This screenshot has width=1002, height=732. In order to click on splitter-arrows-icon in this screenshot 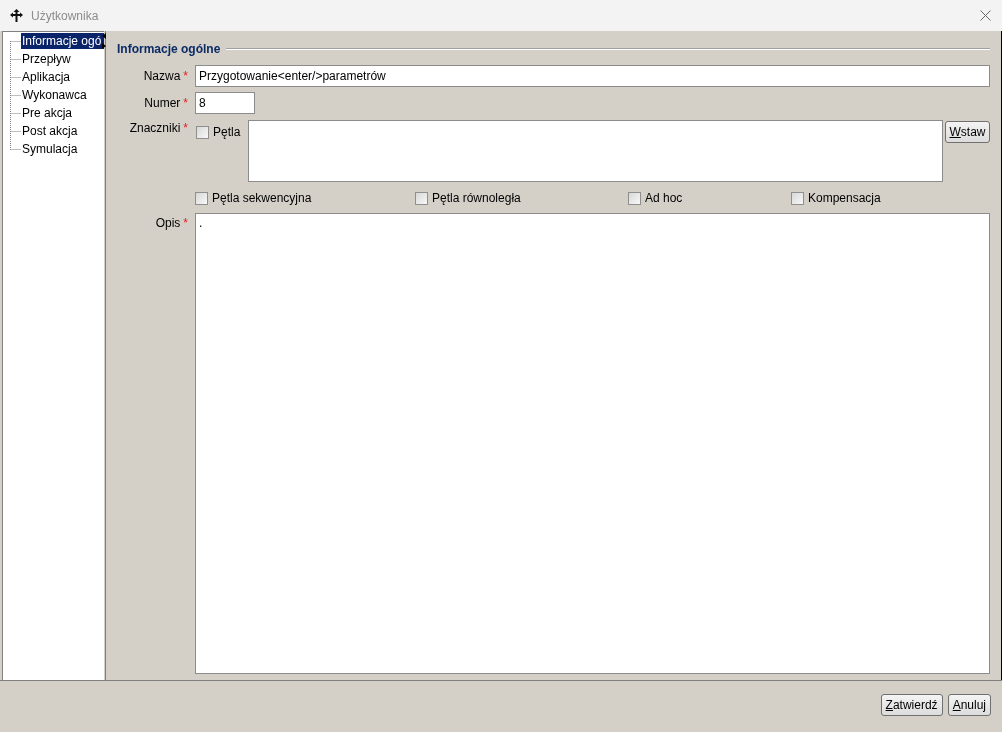, I will do `click(104, 41)`.